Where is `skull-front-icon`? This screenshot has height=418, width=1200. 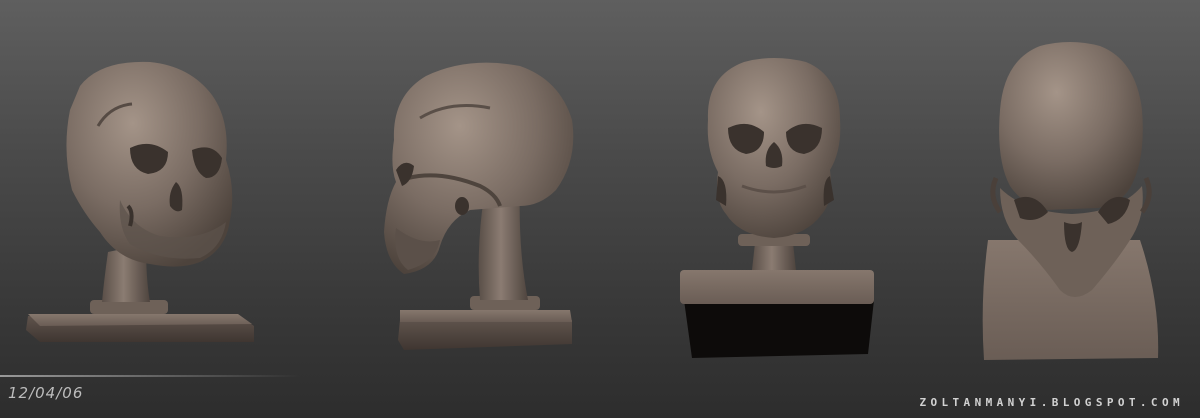
skull-front-icon is located at coordinates (777, 208).